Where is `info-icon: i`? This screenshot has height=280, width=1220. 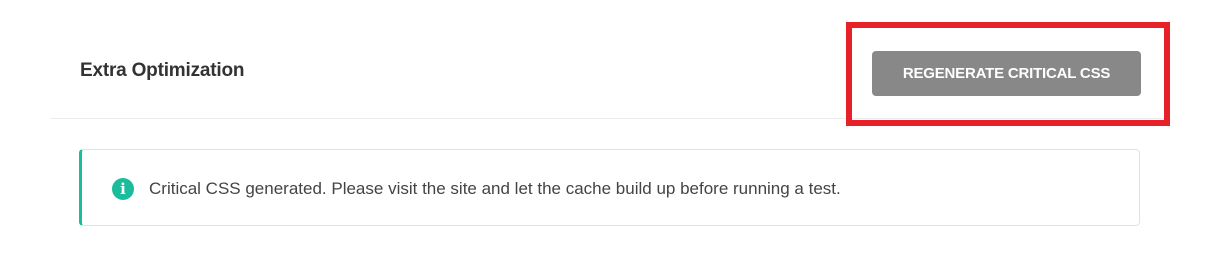 info-icon: i is located at coordinates (123, 189).